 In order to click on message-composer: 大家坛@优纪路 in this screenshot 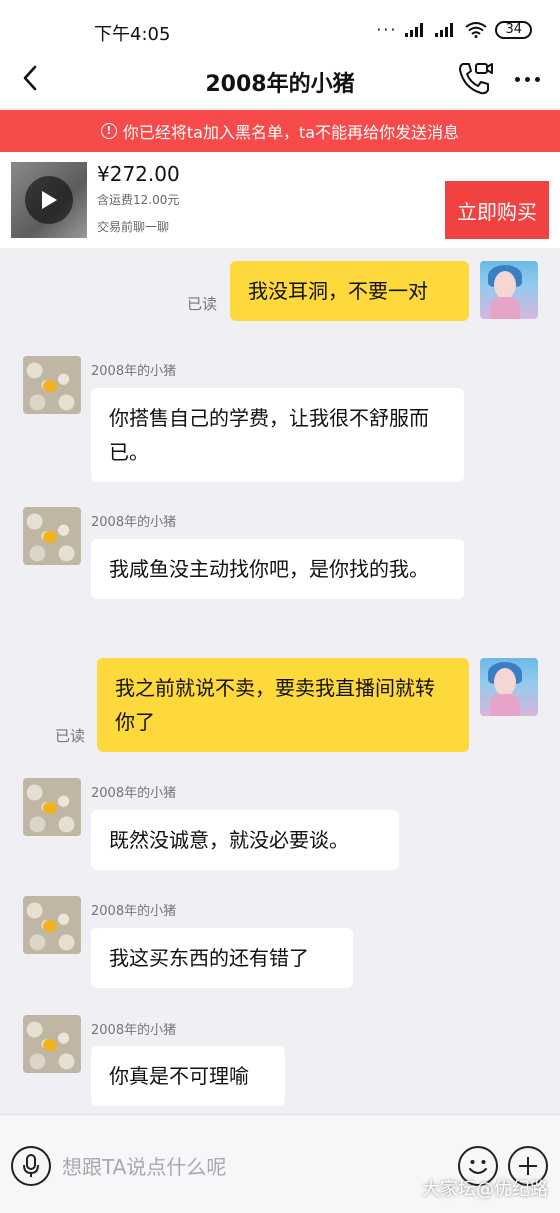, I will do `click(280, 1163)`.